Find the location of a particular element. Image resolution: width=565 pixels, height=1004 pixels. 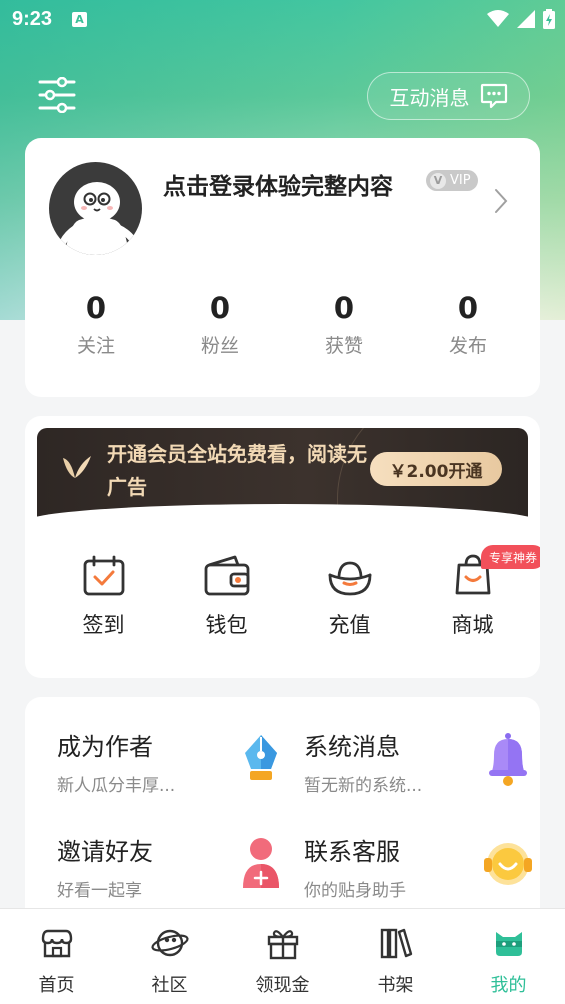

tab-earn-cash: 领现金 is located at coordinates (282, 956).